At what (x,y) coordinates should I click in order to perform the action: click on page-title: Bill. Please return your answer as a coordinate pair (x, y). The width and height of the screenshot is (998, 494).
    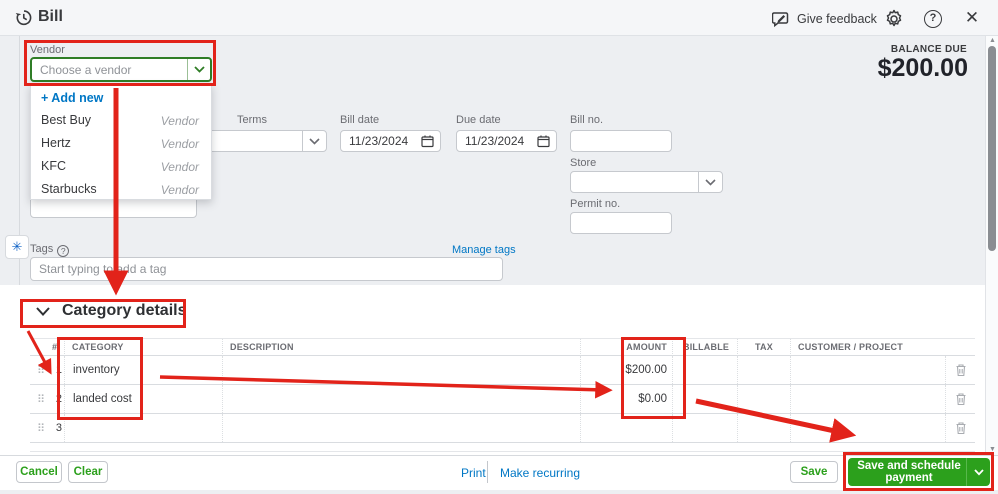
    Looking at the image, I should click on (50, 16).